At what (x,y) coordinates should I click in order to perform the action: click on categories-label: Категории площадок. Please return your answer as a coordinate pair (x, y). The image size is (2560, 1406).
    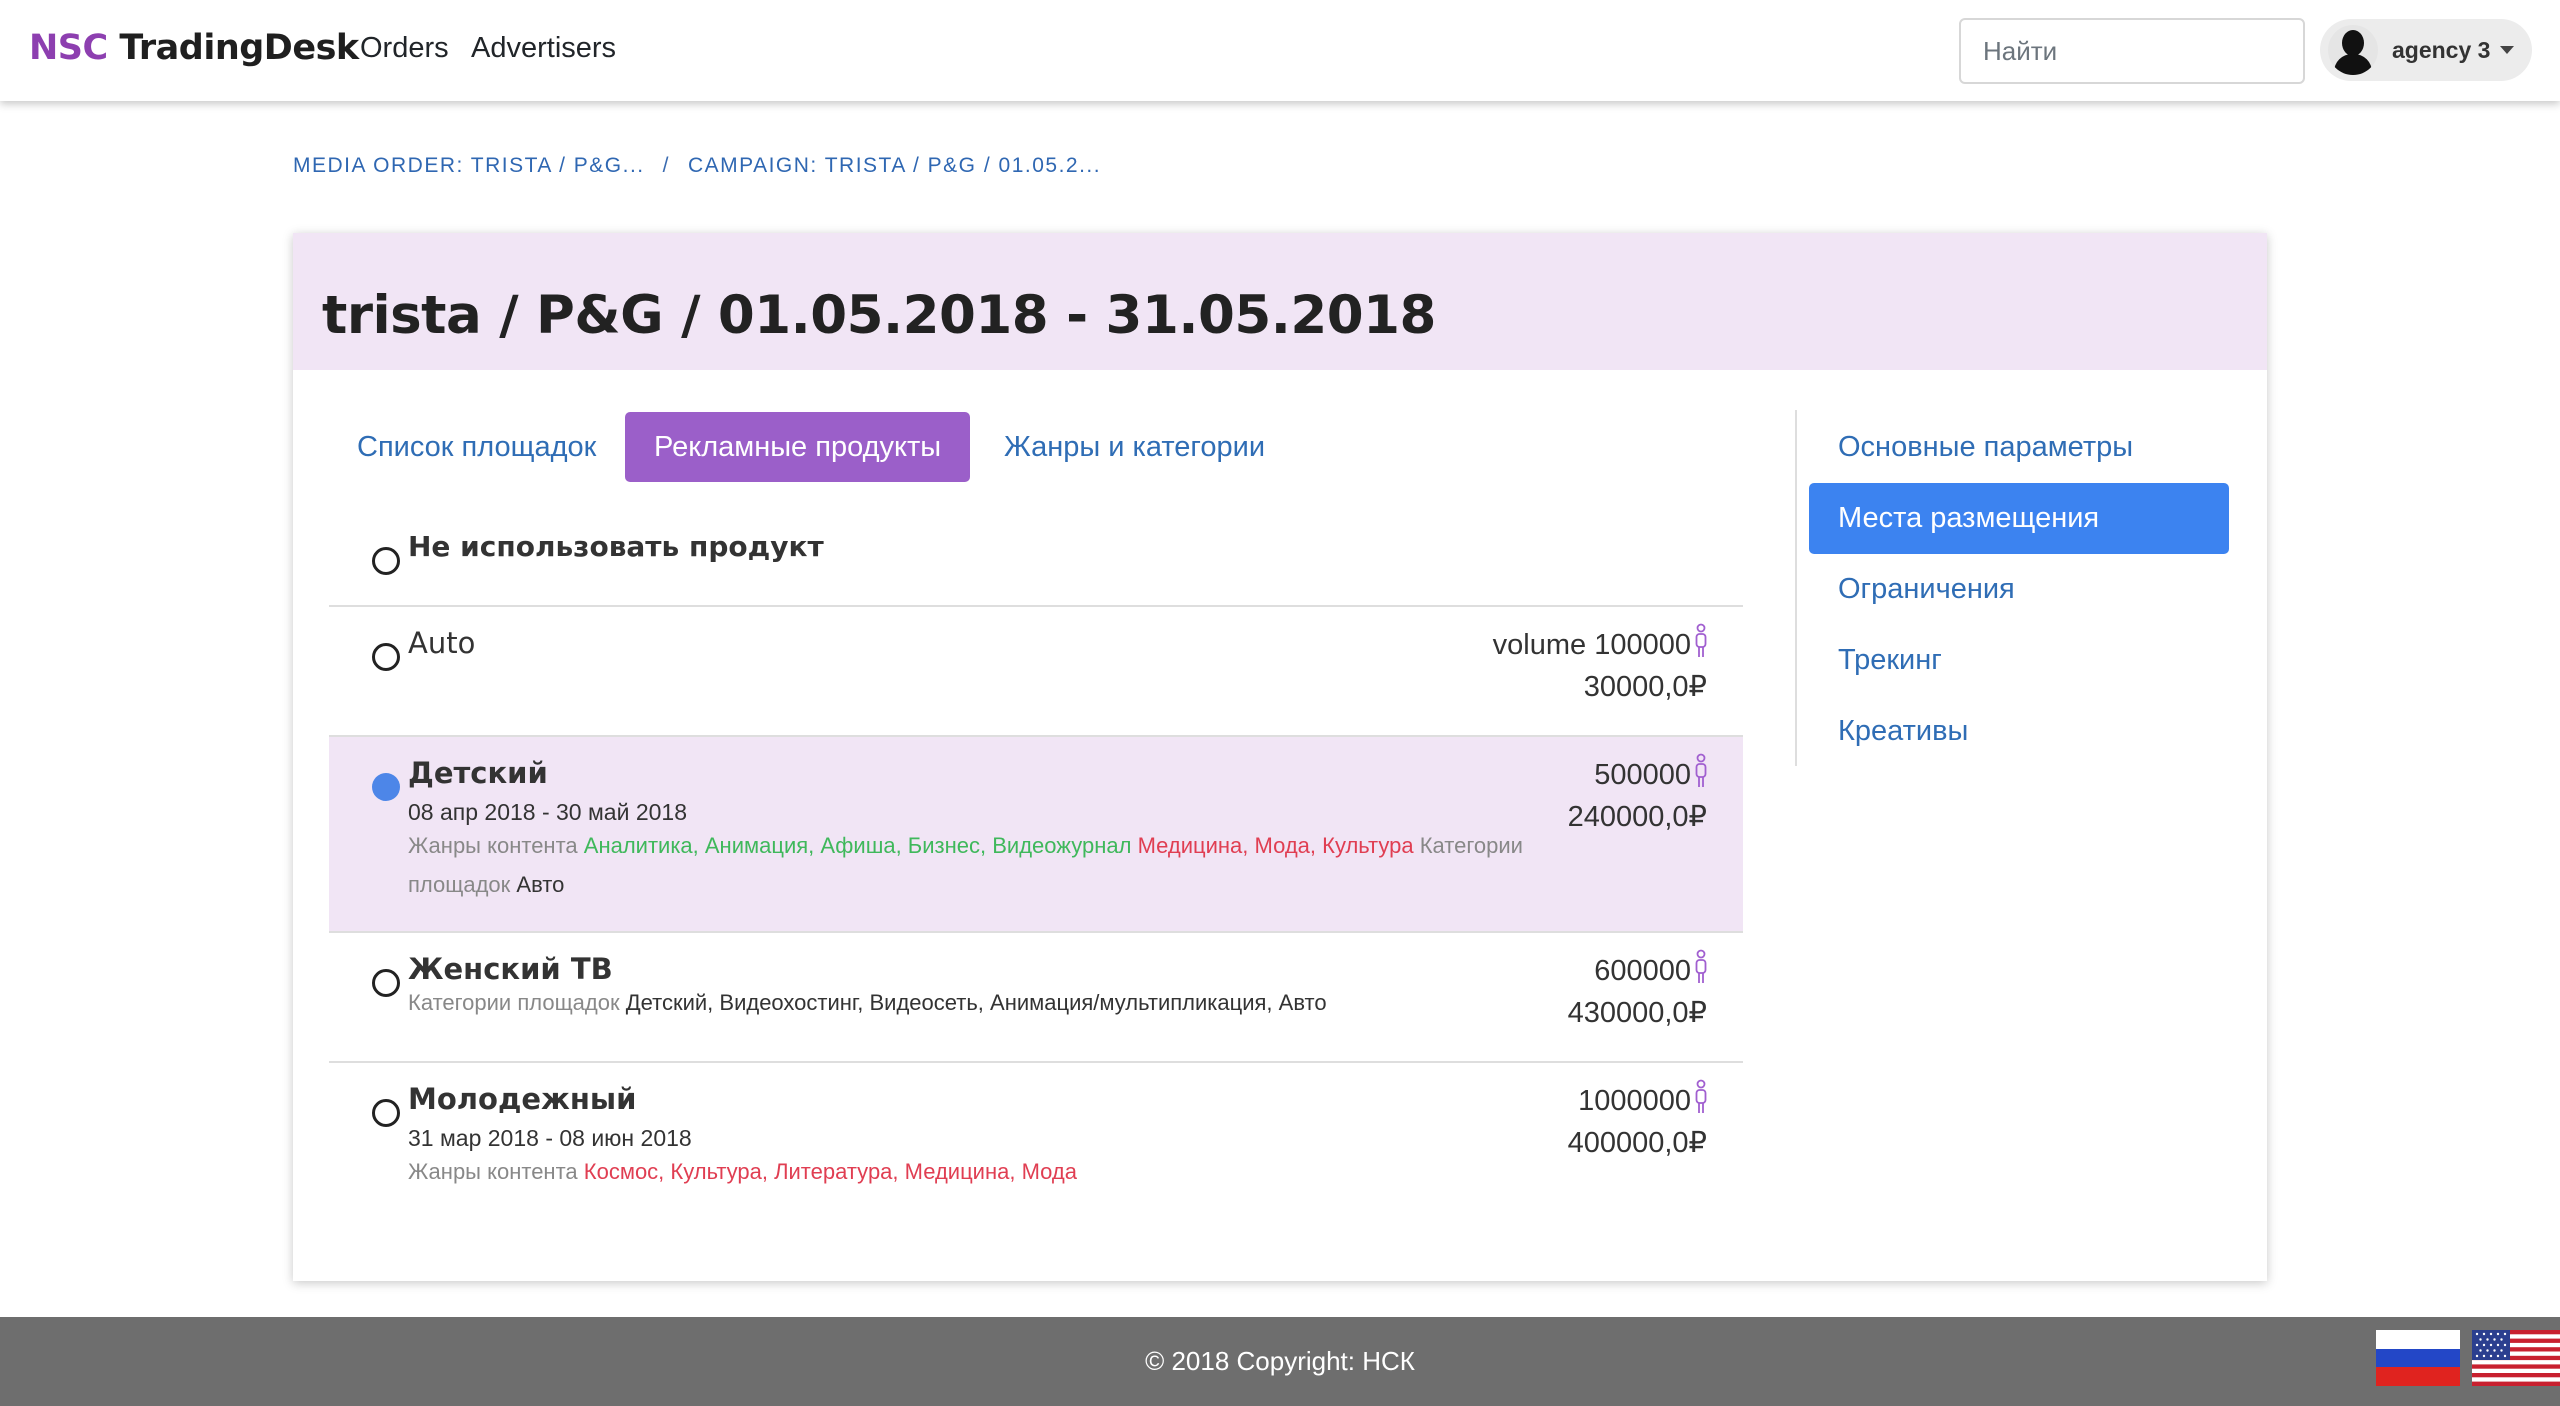
    Looking at the image, I should click on (514, 1002).